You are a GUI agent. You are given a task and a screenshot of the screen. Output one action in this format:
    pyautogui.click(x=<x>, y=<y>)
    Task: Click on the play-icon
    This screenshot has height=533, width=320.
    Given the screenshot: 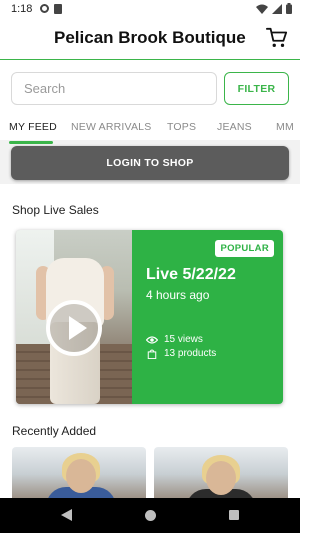 What is the action you would take?
    pyautogui.click(x=74, y=328)
    